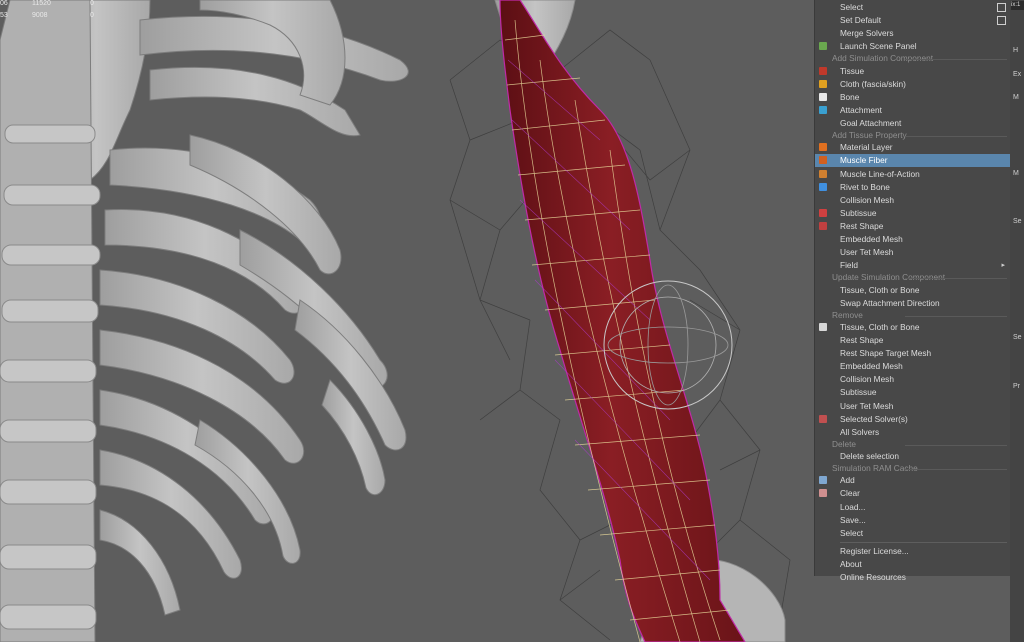 This screenshot has width=1024, height=642. What do you see at coordinates (1003, 266) in the screenshot?
I see `submenu-arrow-icon: ▸` at bounding box center [1003, 266].